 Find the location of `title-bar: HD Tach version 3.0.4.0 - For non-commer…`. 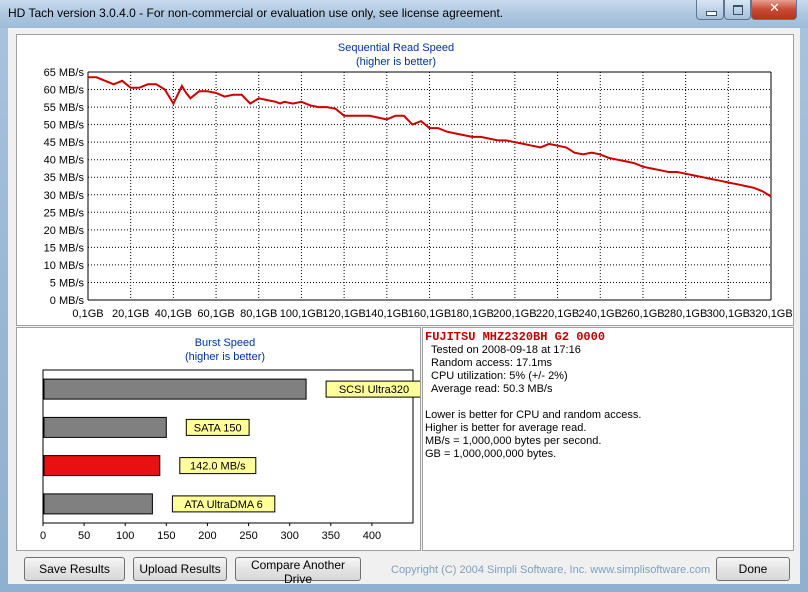

title-bar: HD Tach version 3.0.4.0 - For non-commer… is located at coordinates (404, 14).